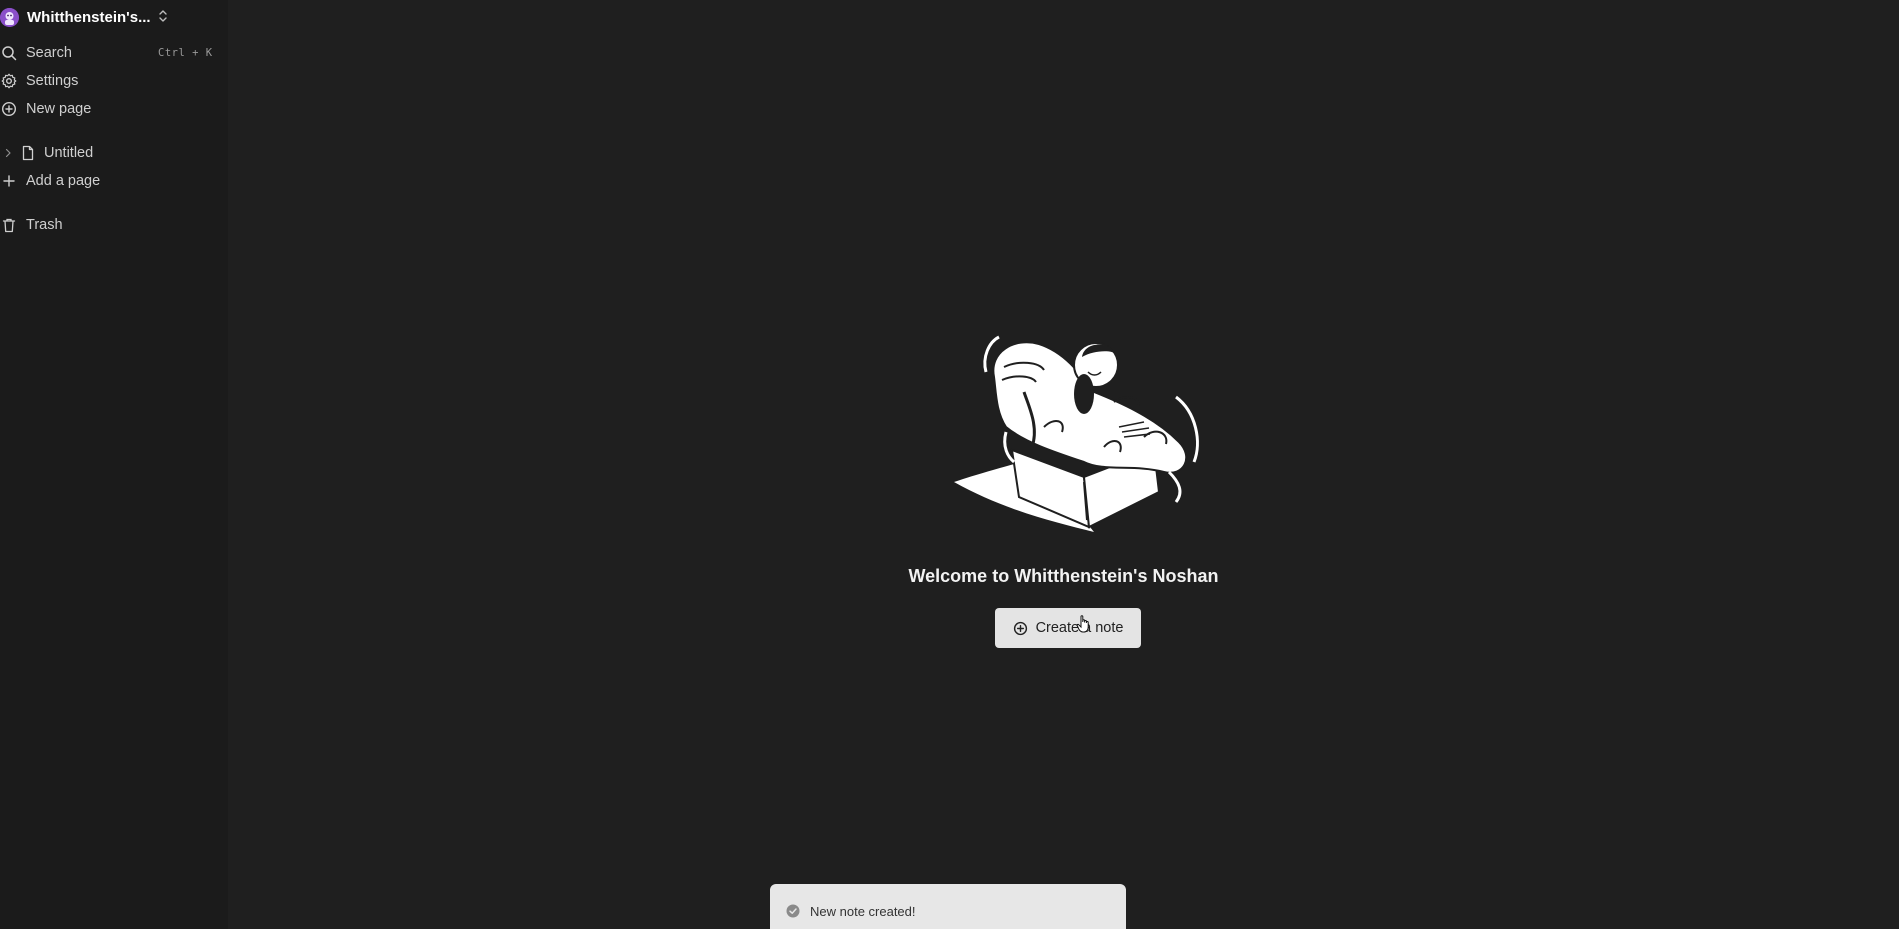  I want to click on trash-icon, so click(9, 225).